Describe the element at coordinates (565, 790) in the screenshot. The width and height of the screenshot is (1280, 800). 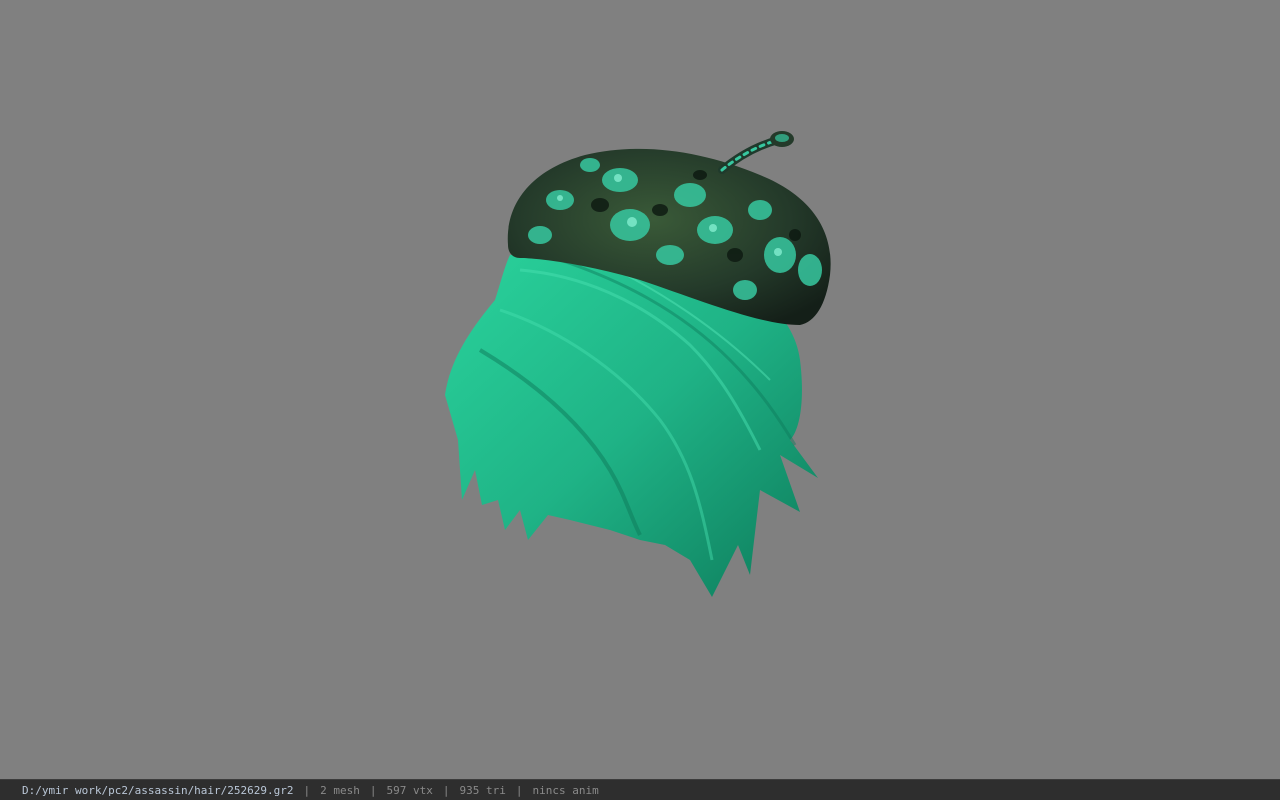
I see `animation-info: nincs anim` at that location.